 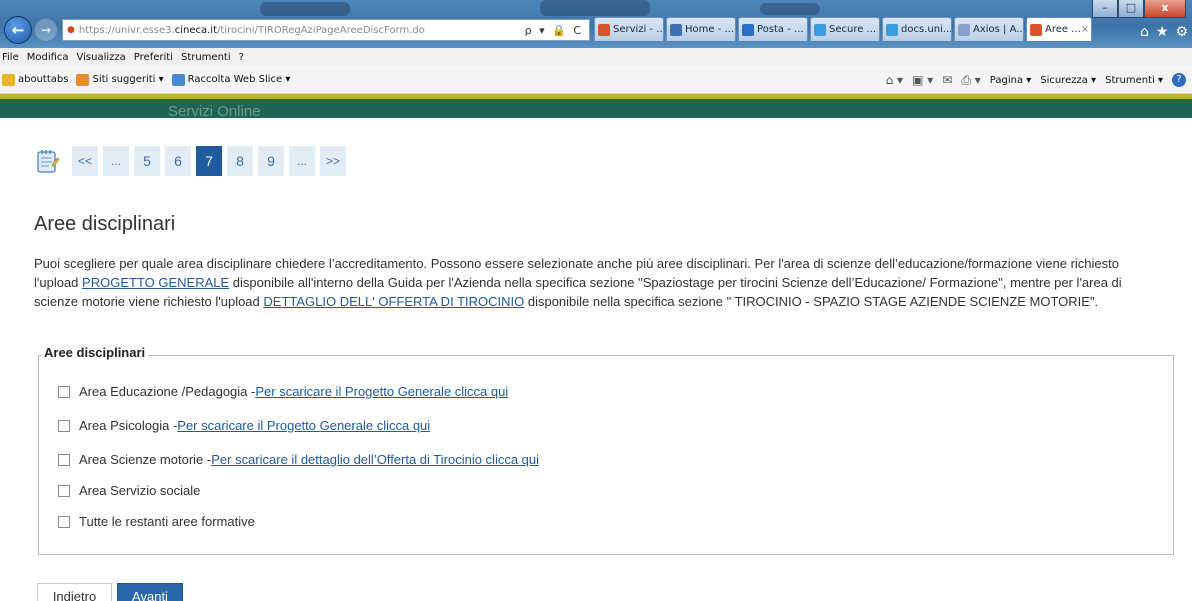 I want to click on url-prefix: https://univr.esse3., so click(x=126, y=30).